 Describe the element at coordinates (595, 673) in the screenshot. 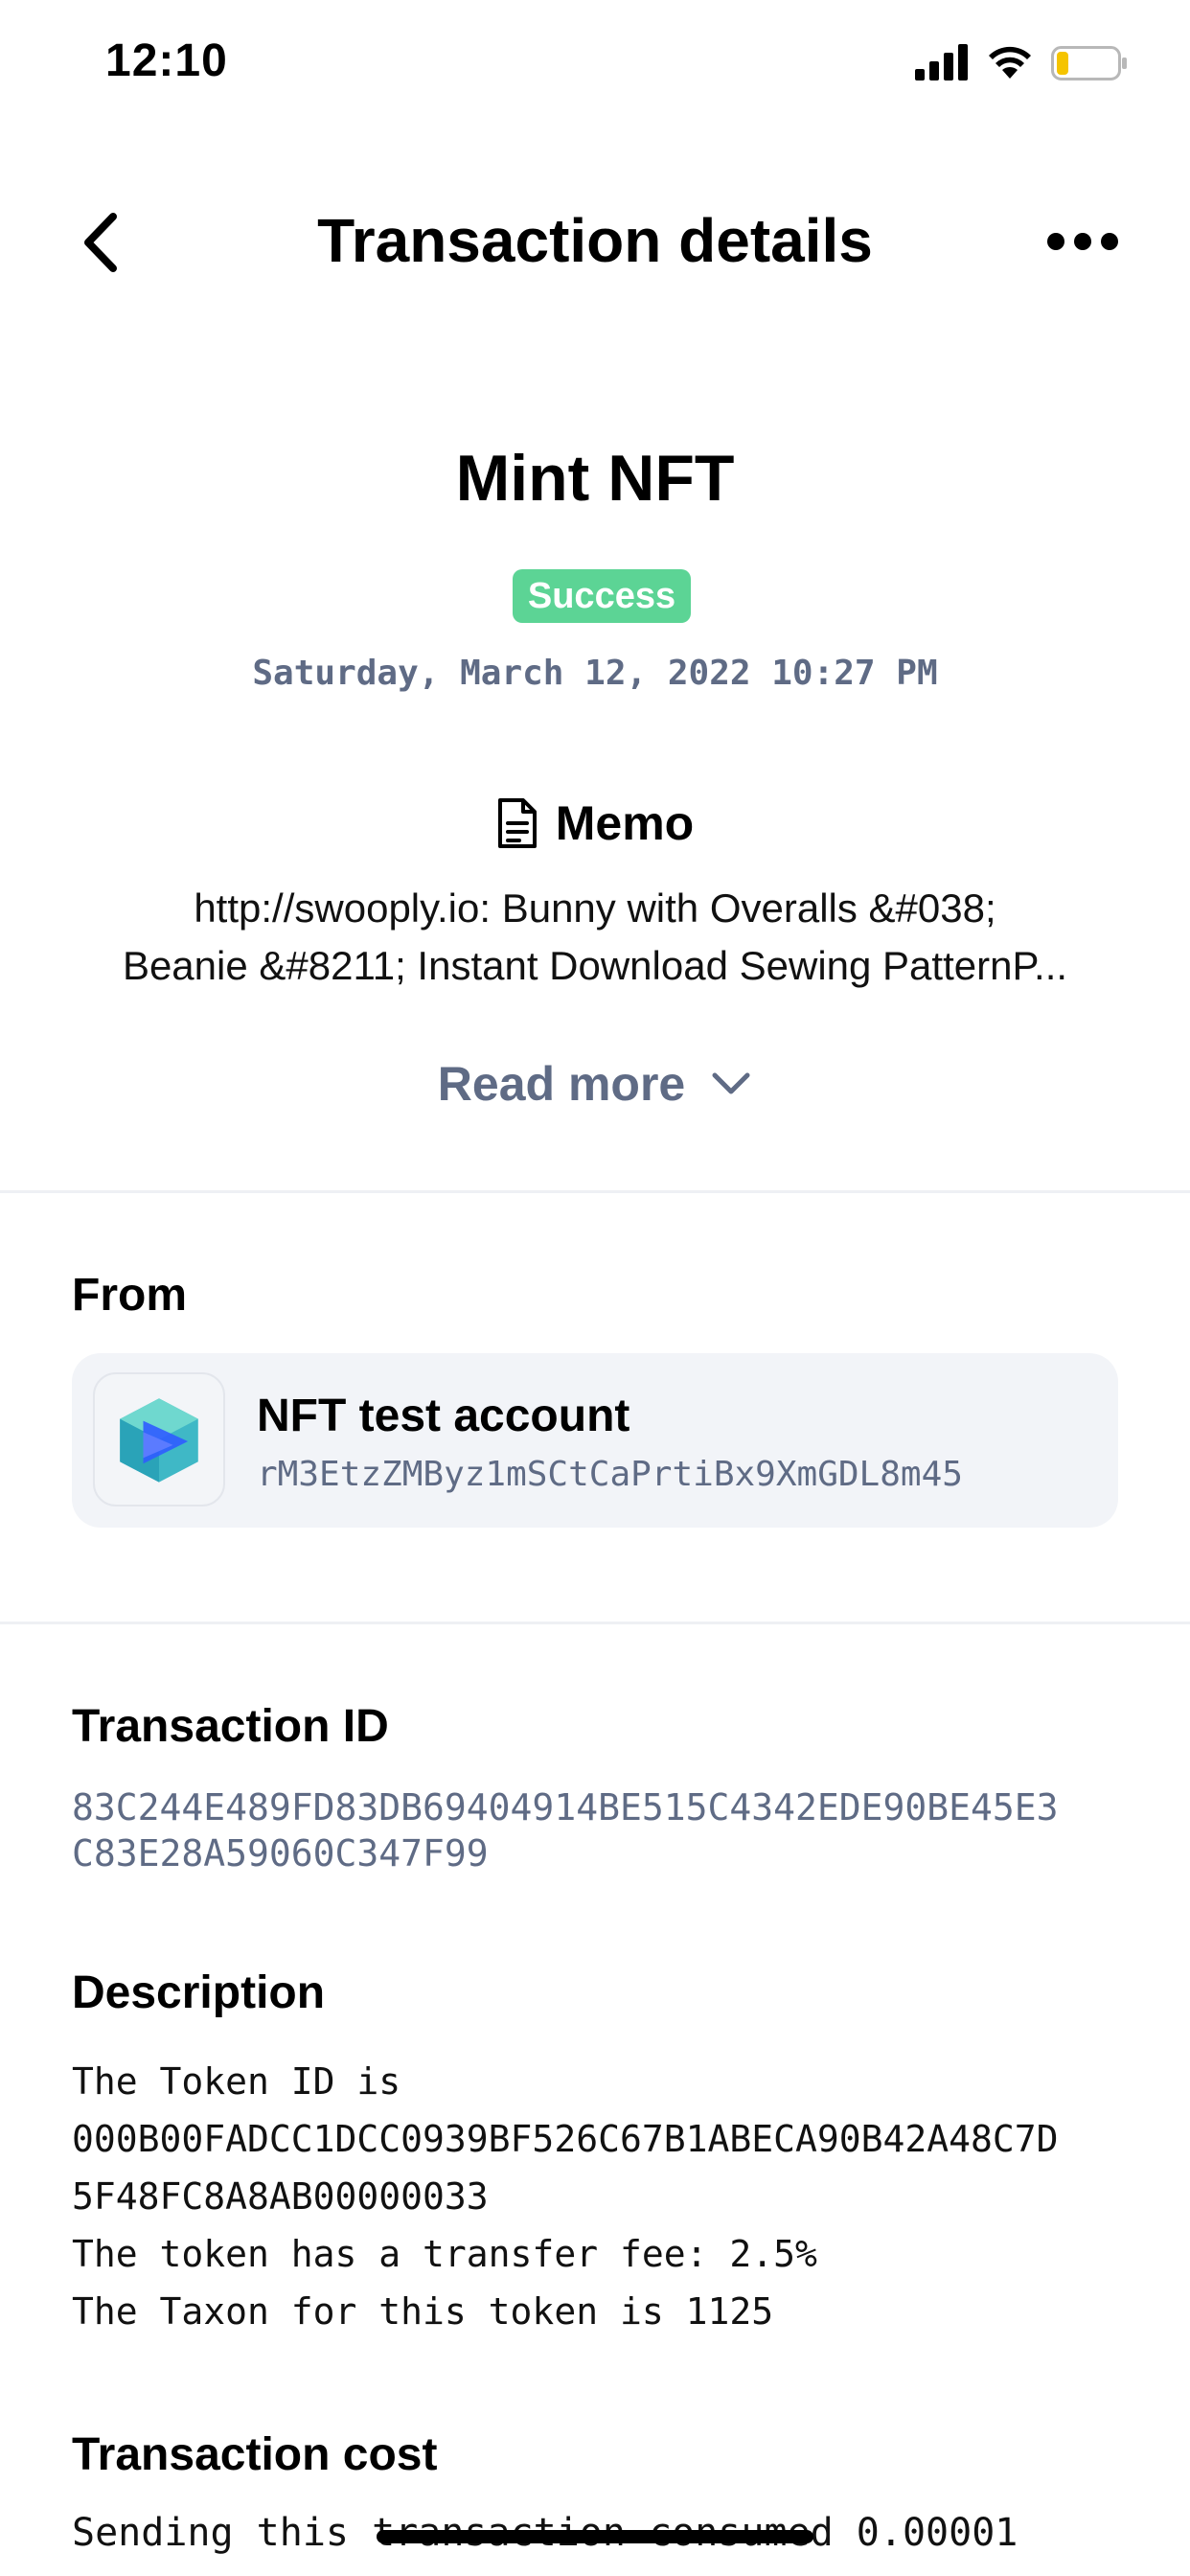

I see `transaction-date: Saturday, March 12, 2022 10:27 PM` at that location.